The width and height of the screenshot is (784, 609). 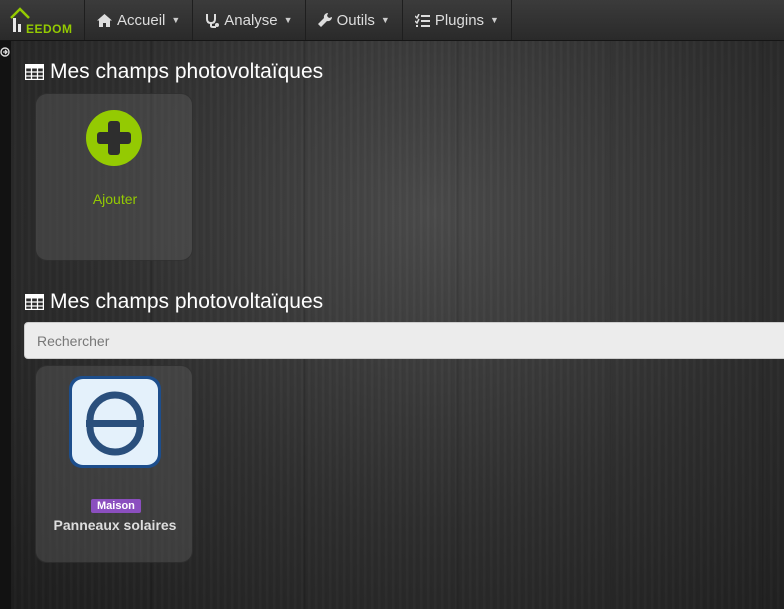 What do you see at coordinates (324, 20) in the screenshot?
I see `wrench-icon` at bounding box center [324, 20].